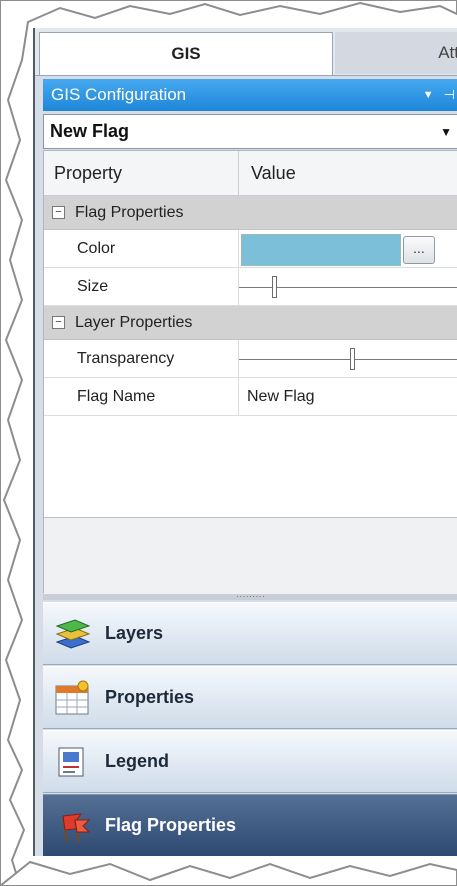 This screenshot has width=457, height=886. Describe the element at coordinates (141, 286) in the screenshot. I see `property-name: Size` at that location.